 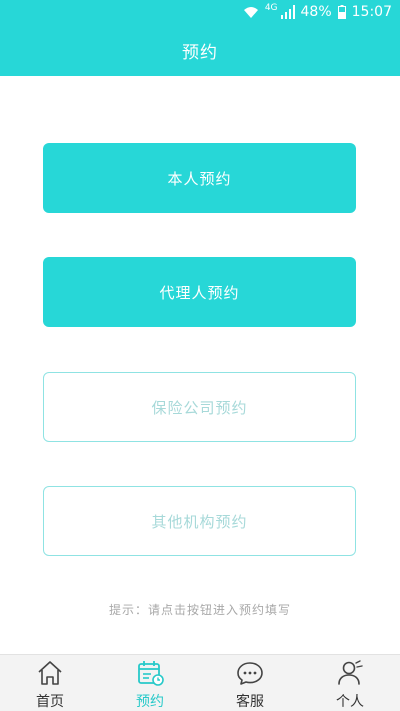 I want to click on tab-appointment-label: 预约, so click(x=150, y=702).